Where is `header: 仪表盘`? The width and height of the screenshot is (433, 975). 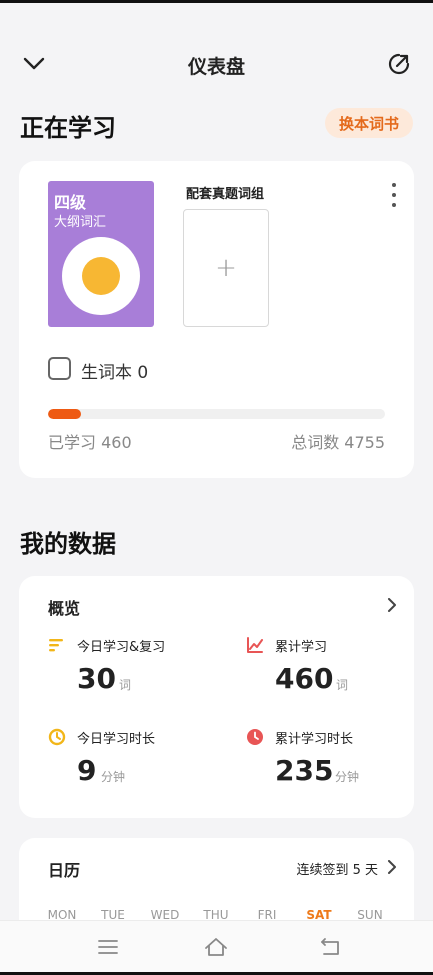
header: 仪表盘 is located at coordinates (216, 64).